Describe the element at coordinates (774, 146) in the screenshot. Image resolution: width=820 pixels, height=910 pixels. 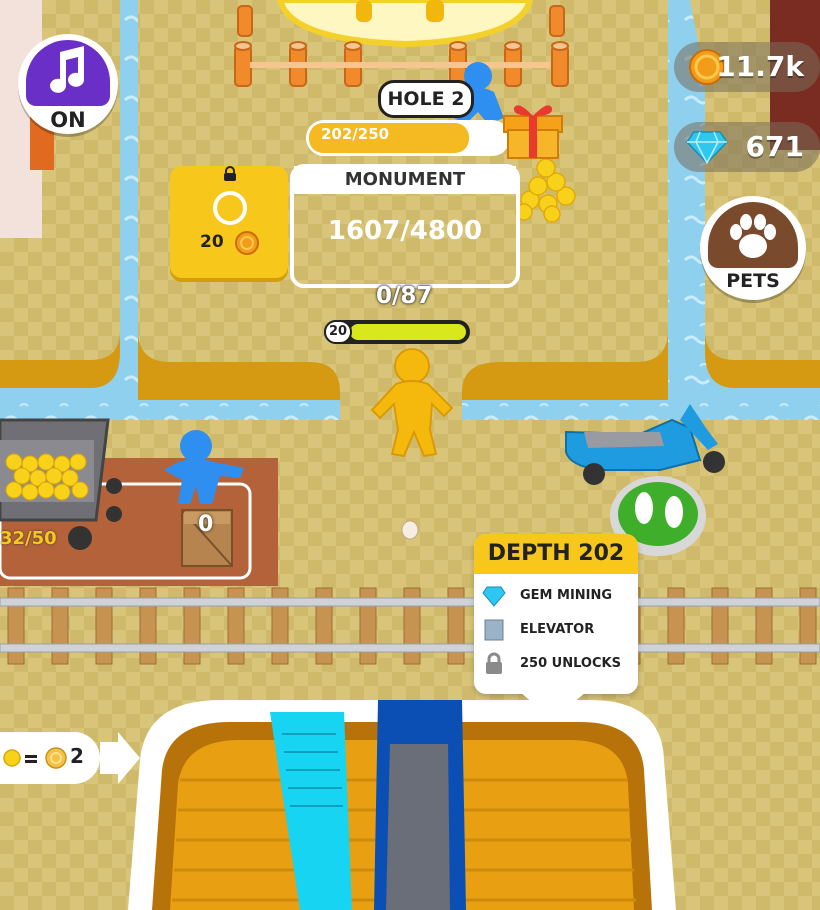
I see `gem-value: 671` at that location.